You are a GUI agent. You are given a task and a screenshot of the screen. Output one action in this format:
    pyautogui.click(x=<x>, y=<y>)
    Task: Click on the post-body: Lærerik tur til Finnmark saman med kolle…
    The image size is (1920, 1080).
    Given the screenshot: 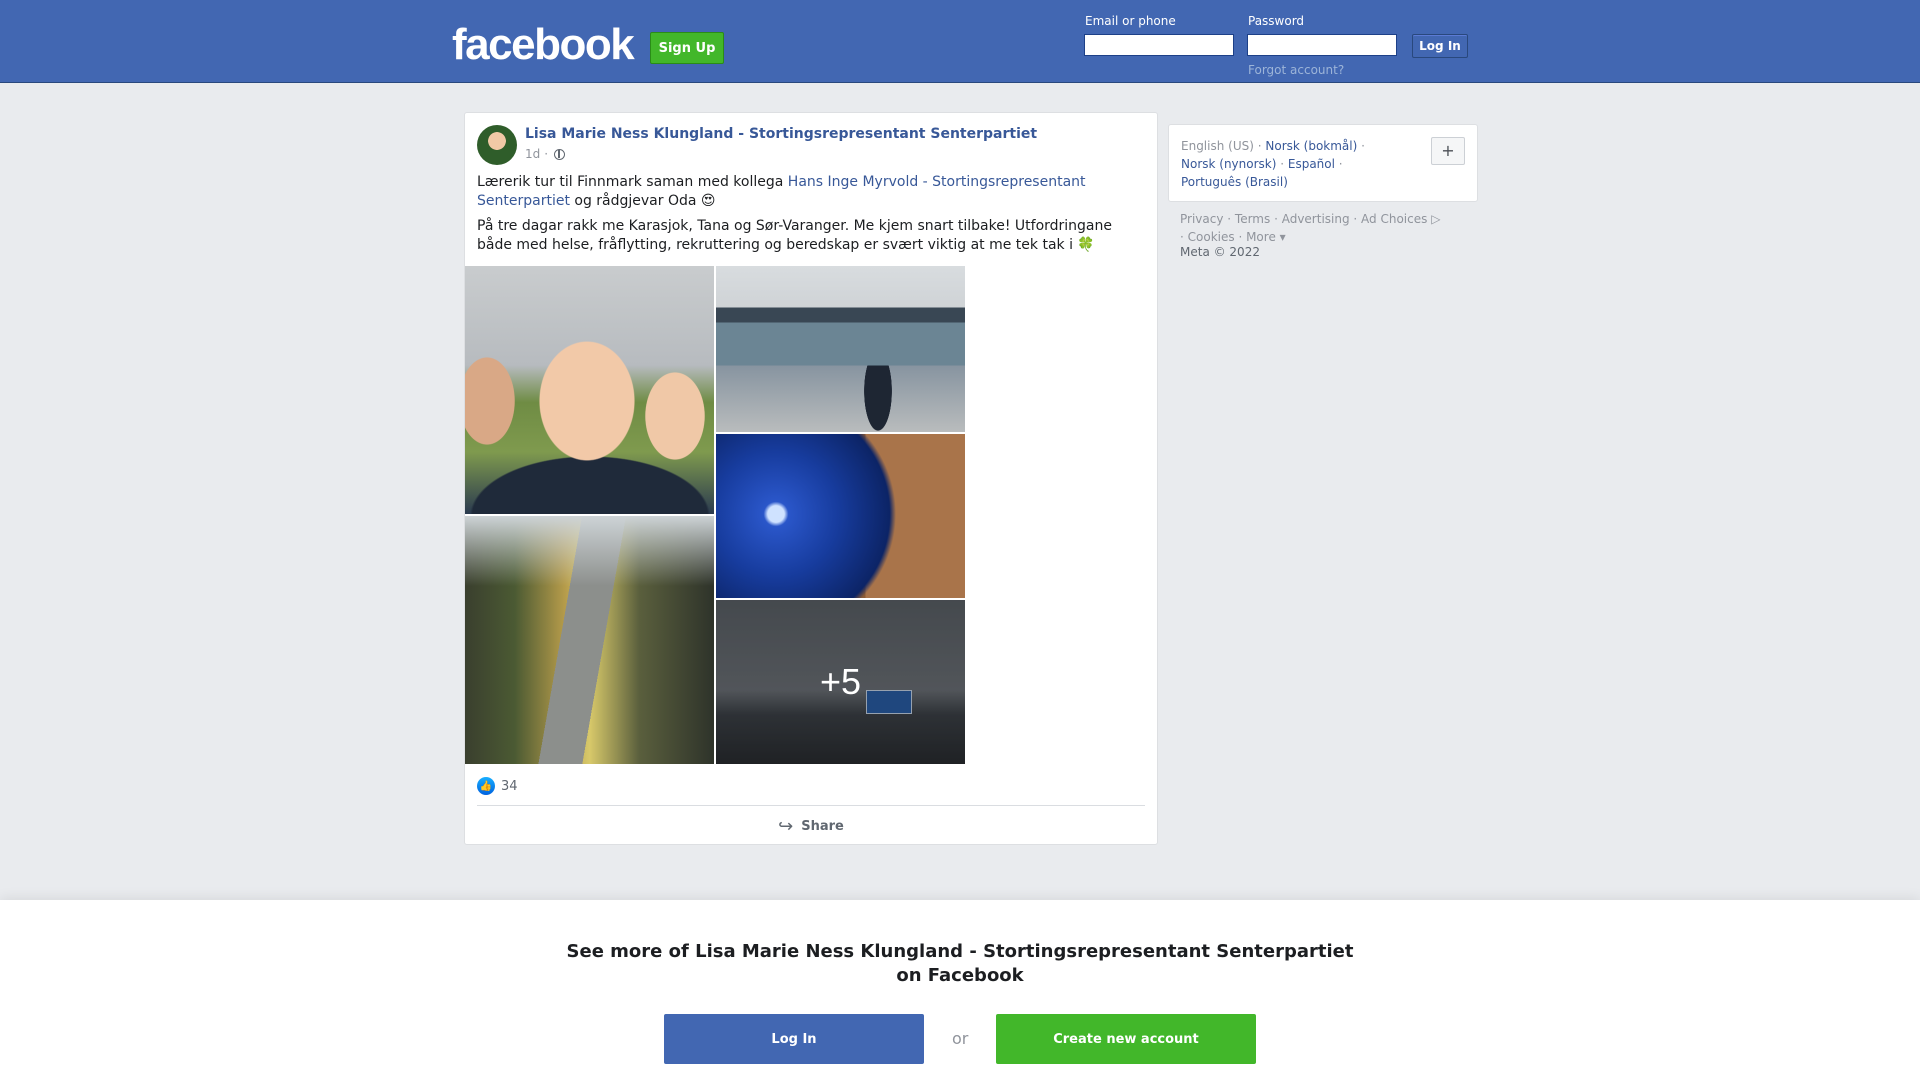 What is the action you would take?
    pyautogui.click(x=812, y=217)
    